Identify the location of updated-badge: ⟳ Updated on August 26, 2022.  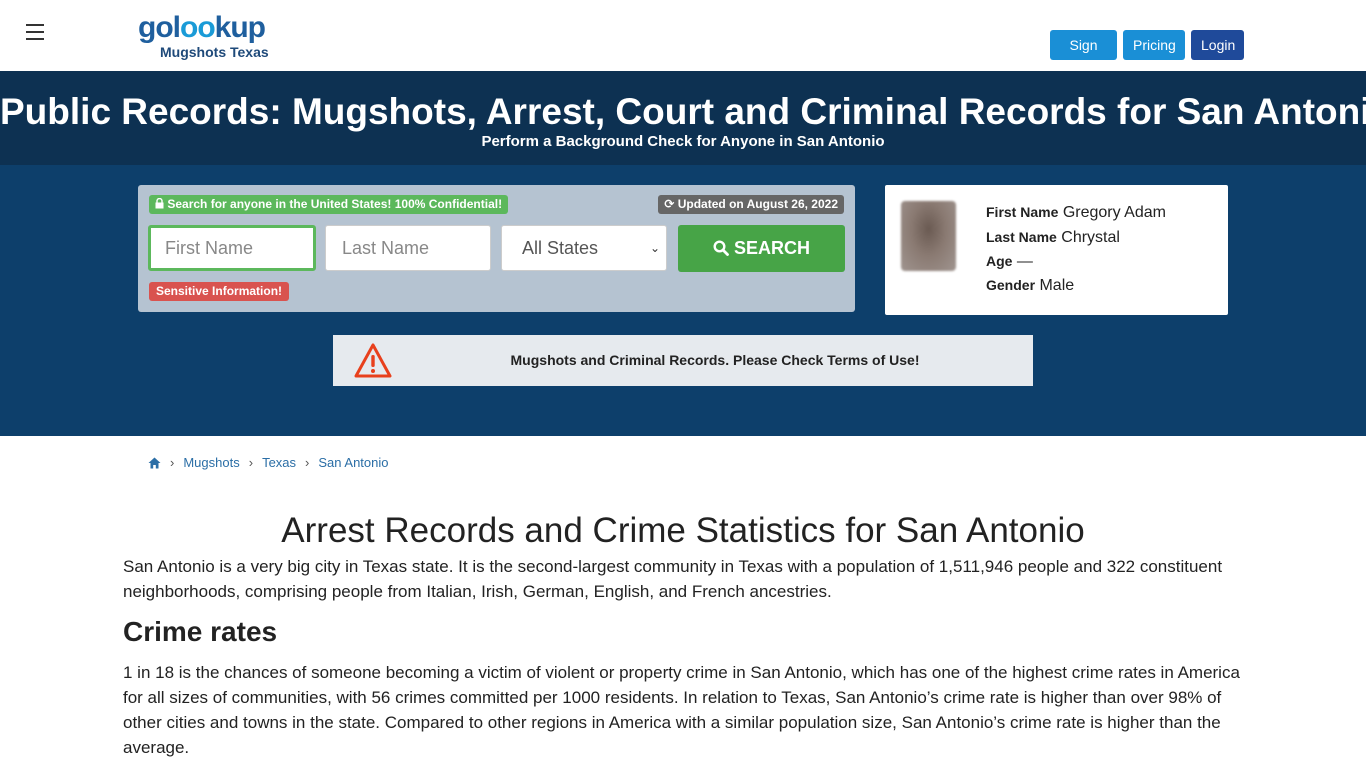
(751, 204).